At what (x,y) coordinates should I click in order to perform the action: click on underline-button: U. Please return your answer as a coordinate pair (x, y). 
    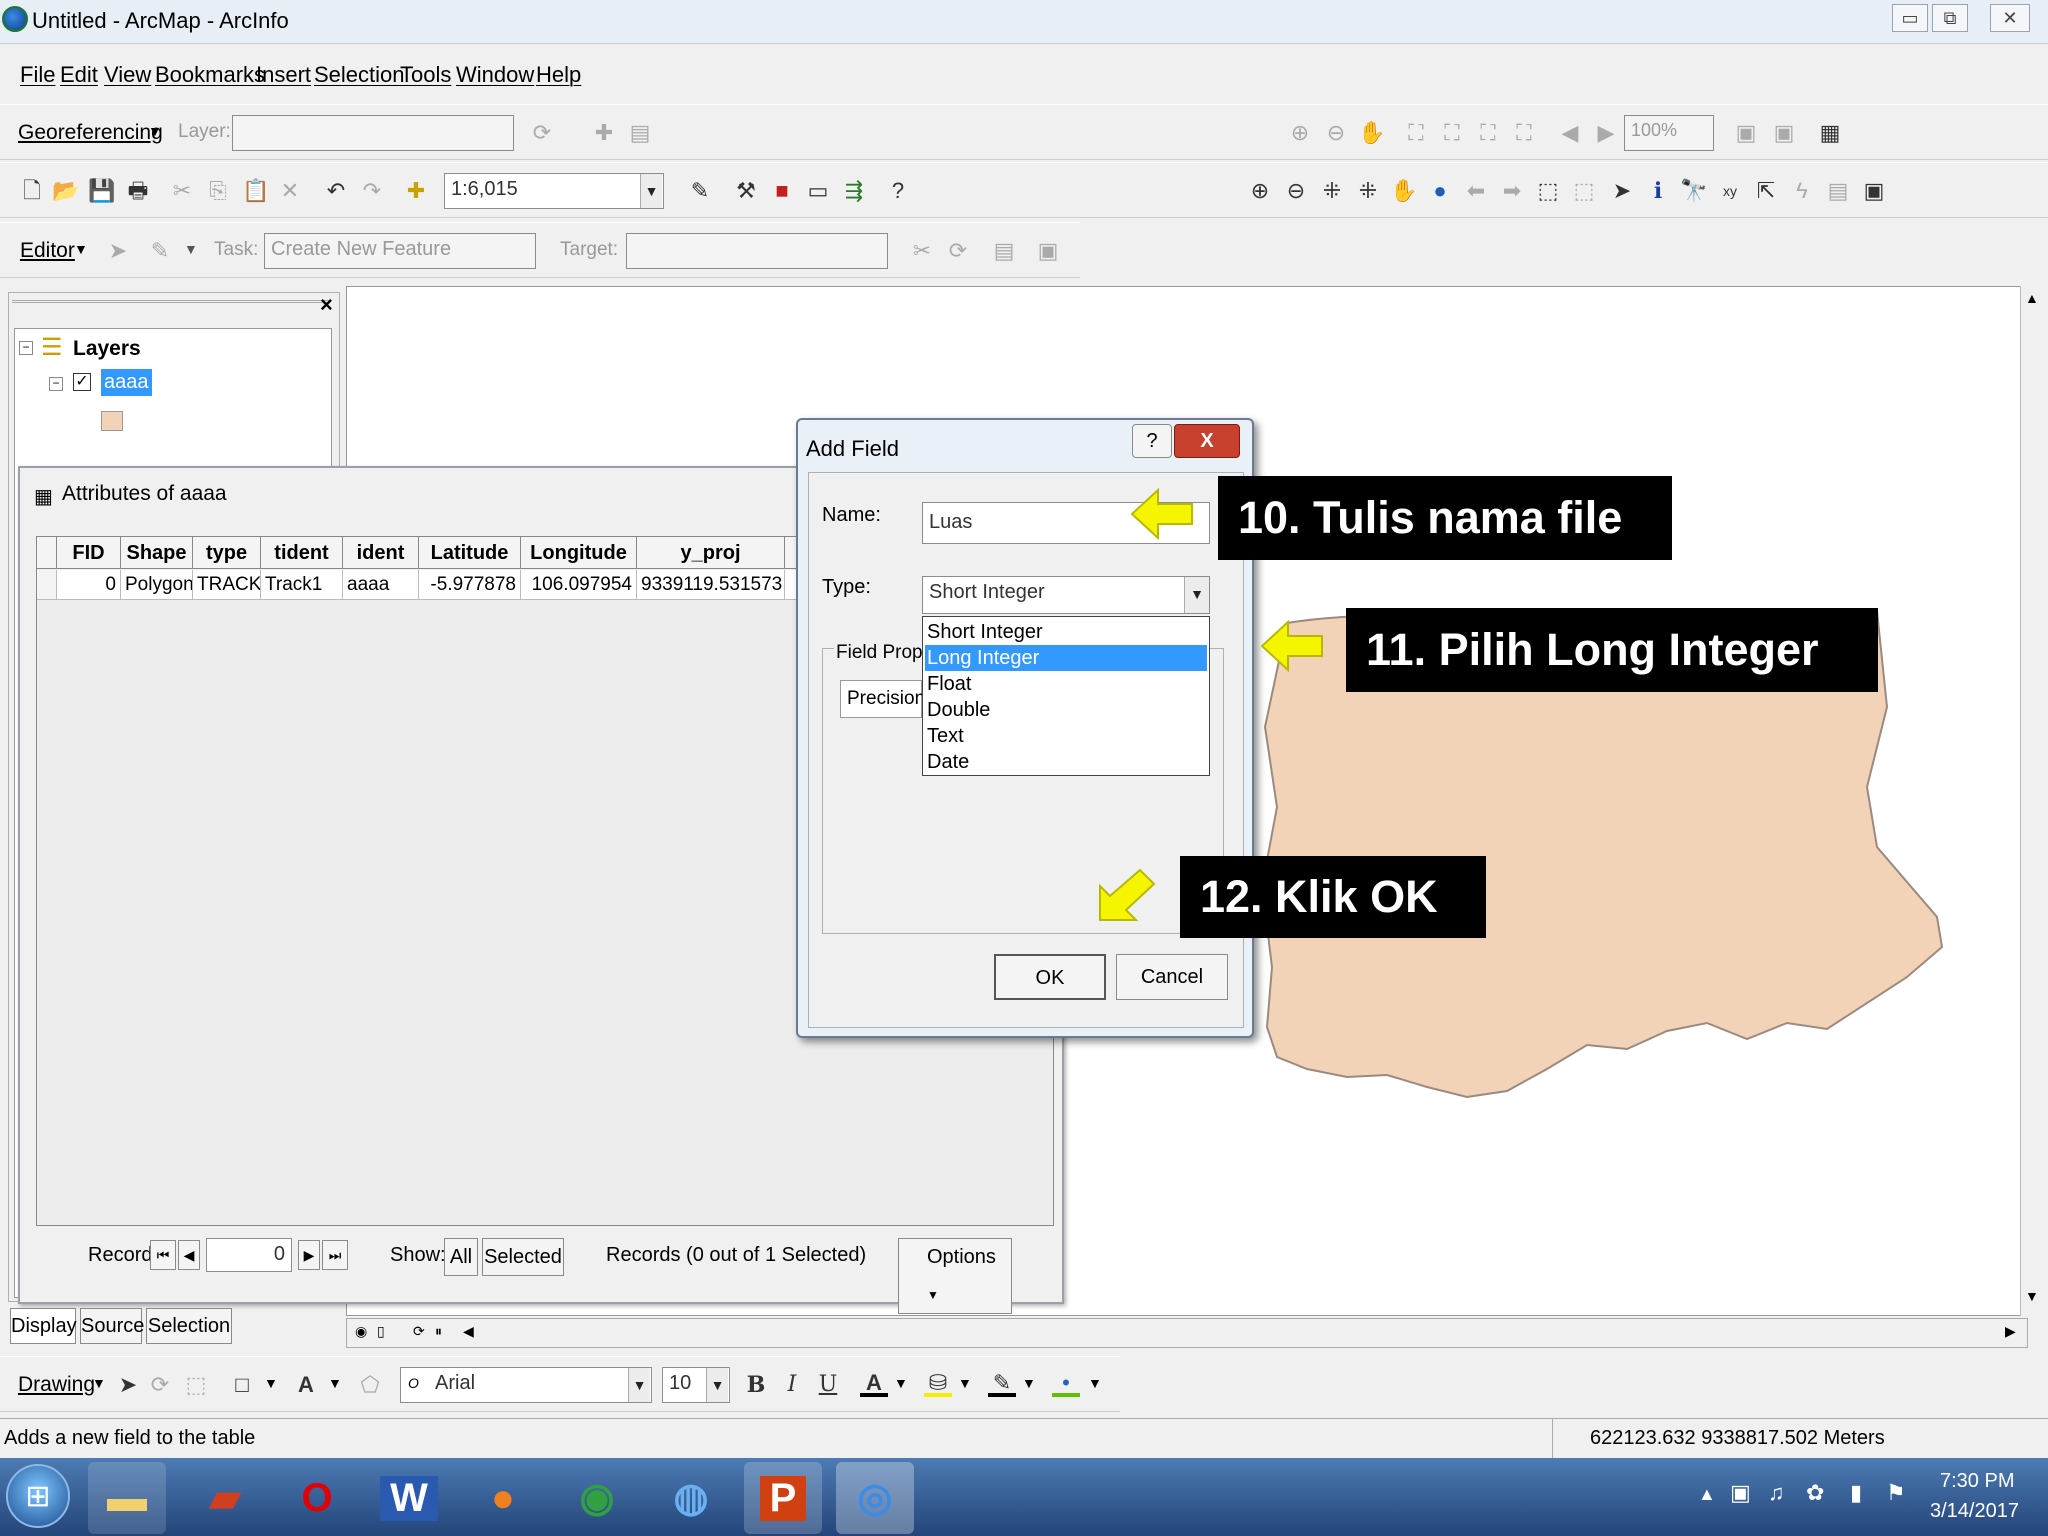
    Looking at the image, I should click on (828, 1385).